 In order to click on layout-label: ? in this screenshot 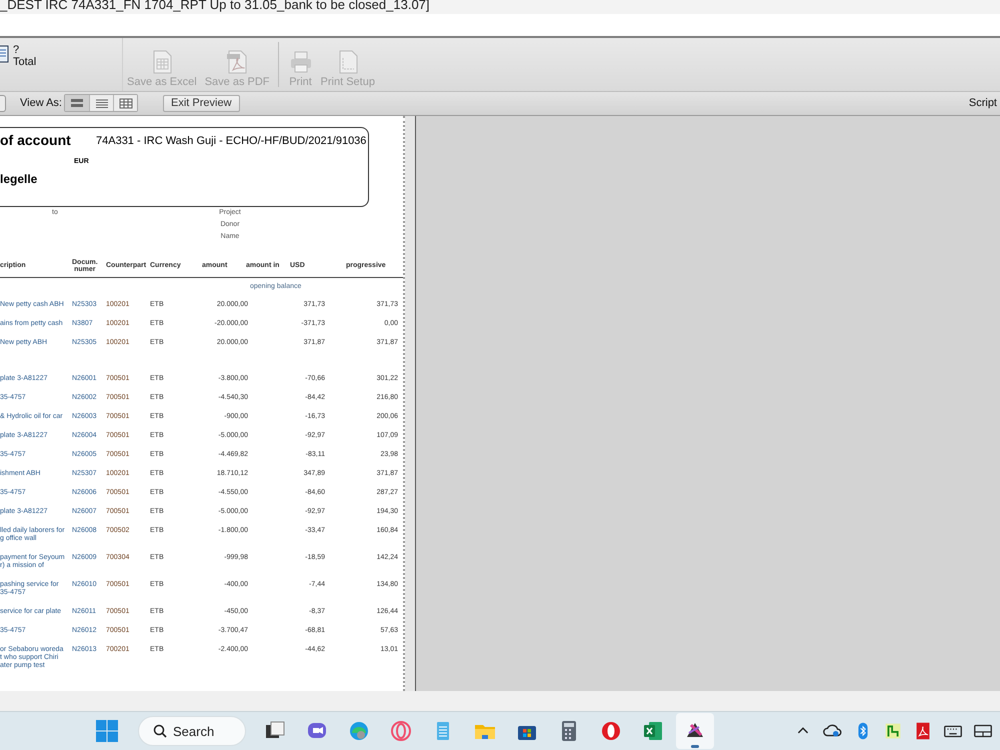, I will do `click(16, 50)`.